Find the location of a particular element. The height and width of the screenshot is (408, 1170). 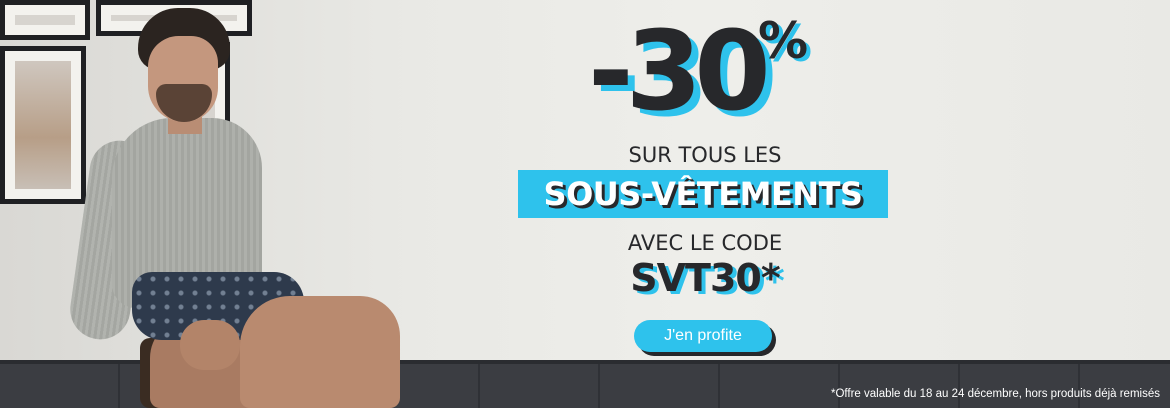

discount-value: -30 is located at coordinates (679, 71).